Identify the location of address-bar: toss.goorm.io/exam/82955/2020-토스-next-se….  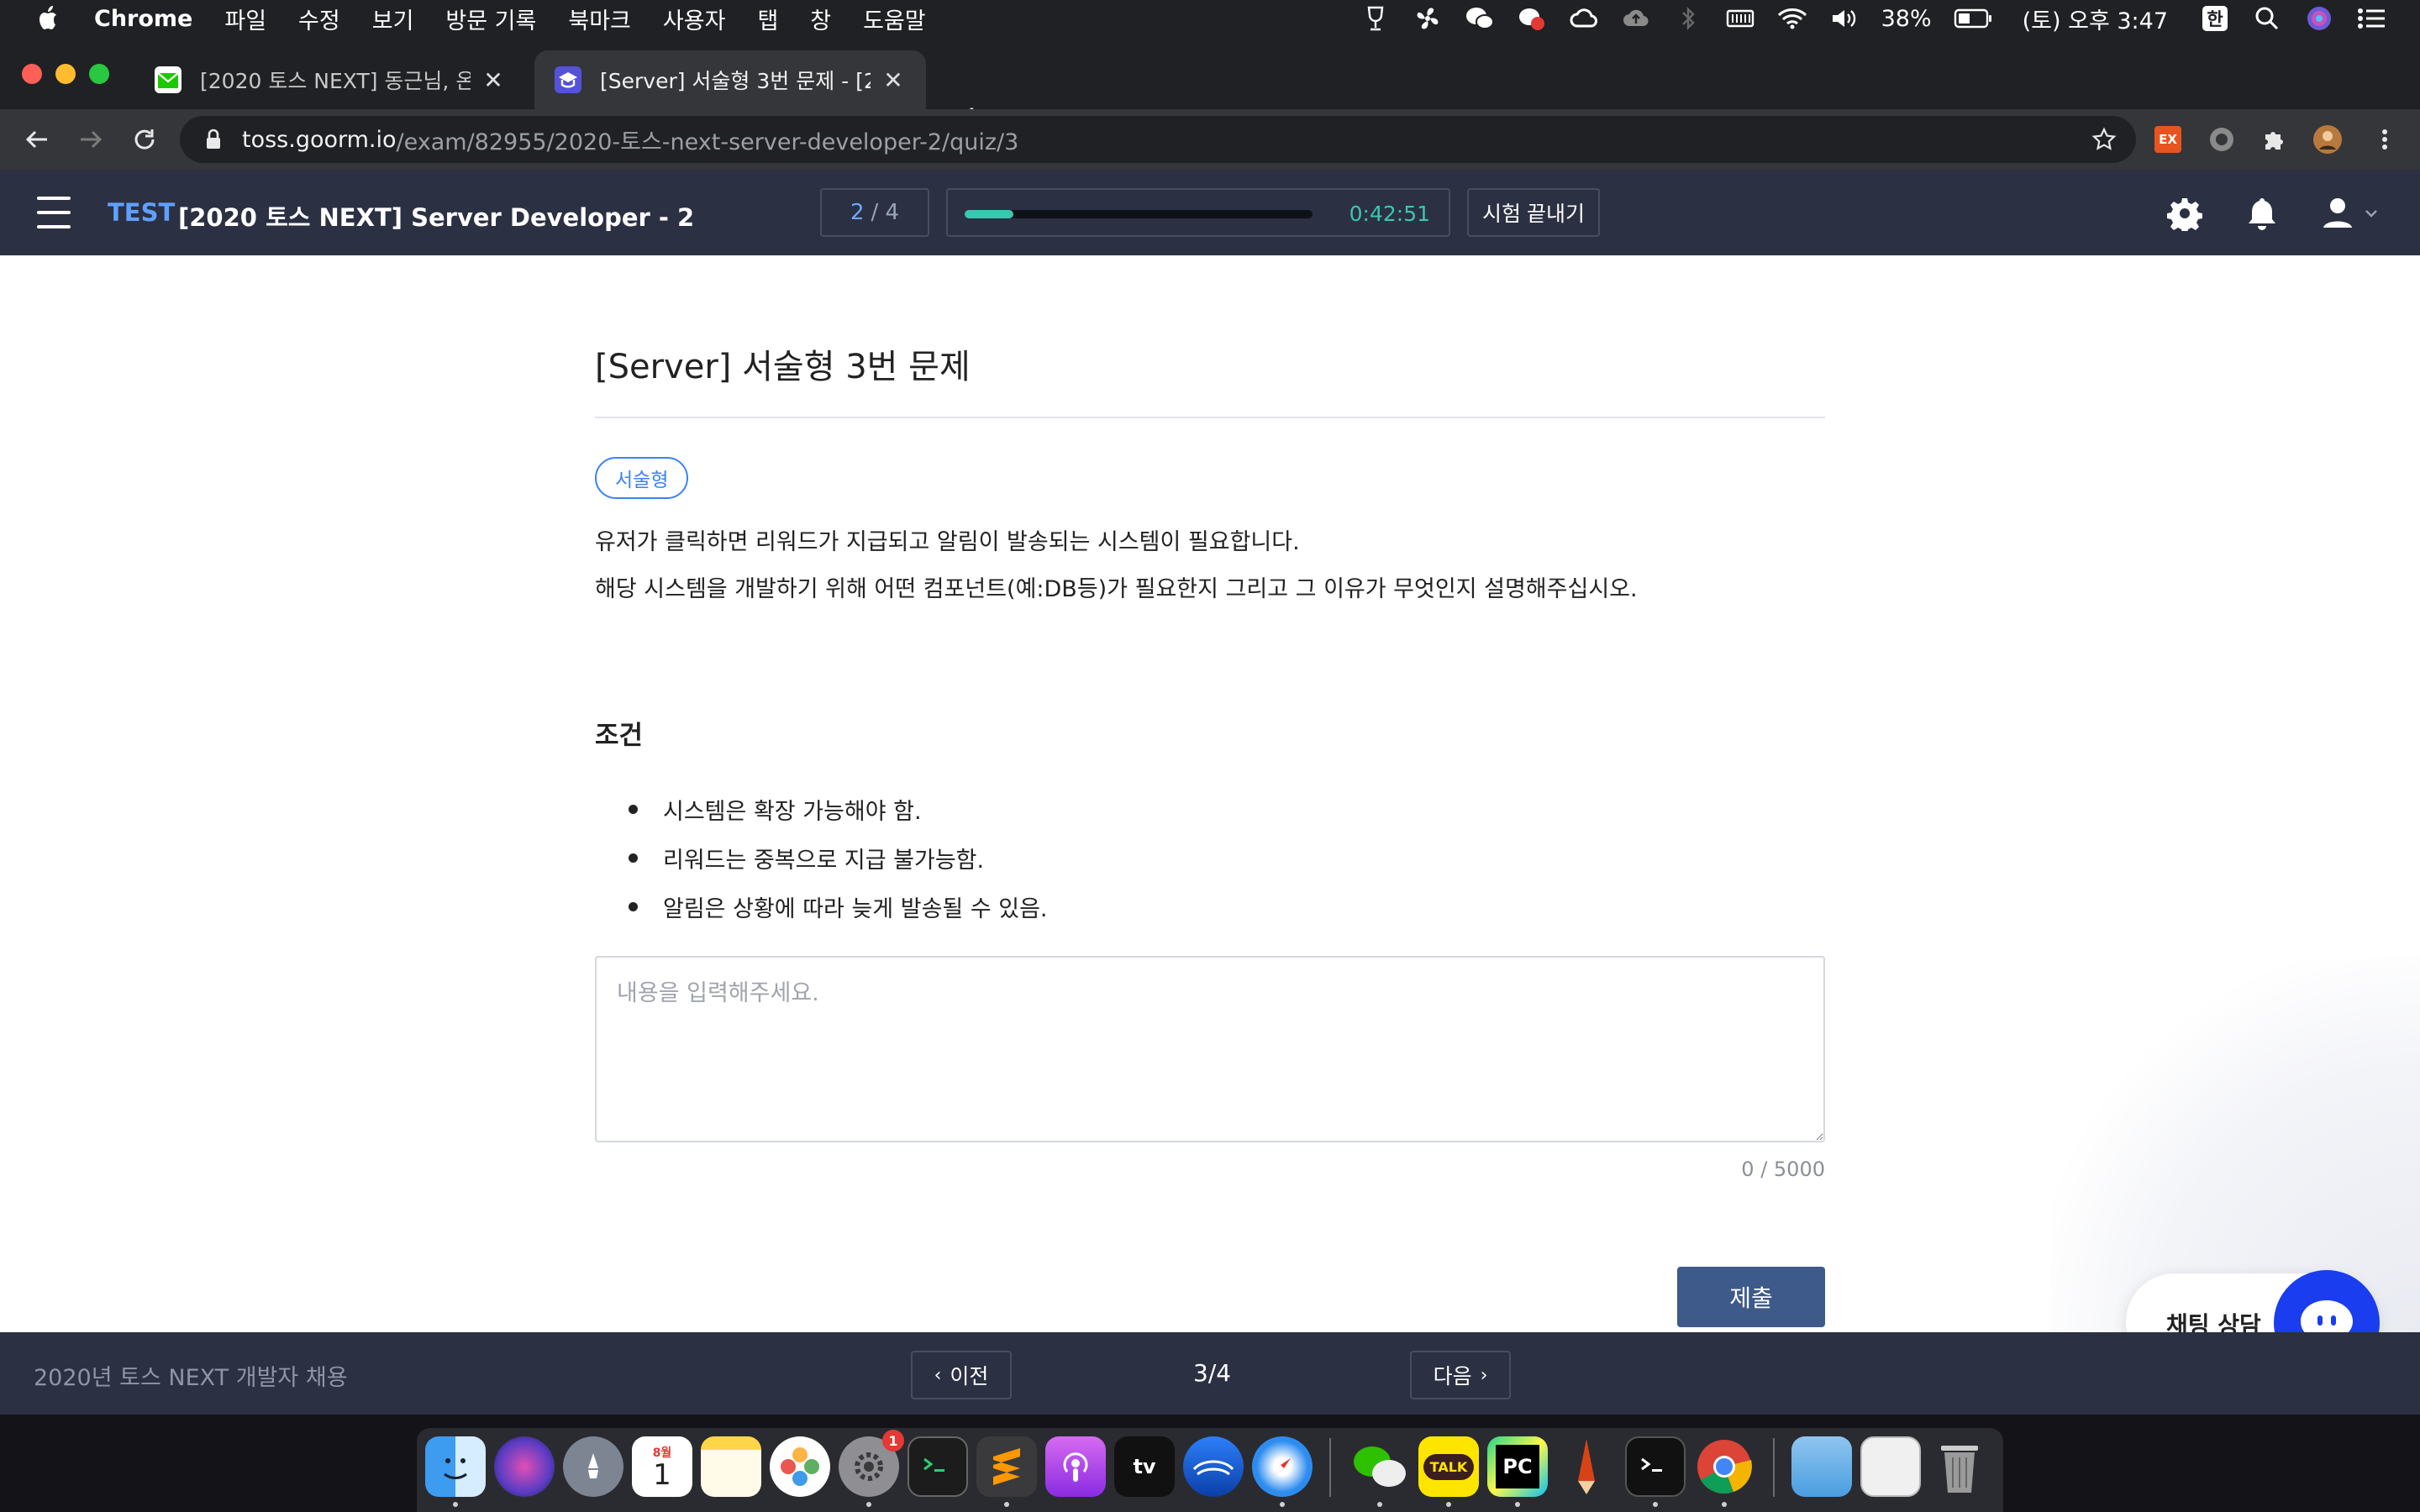
(1158, 139).